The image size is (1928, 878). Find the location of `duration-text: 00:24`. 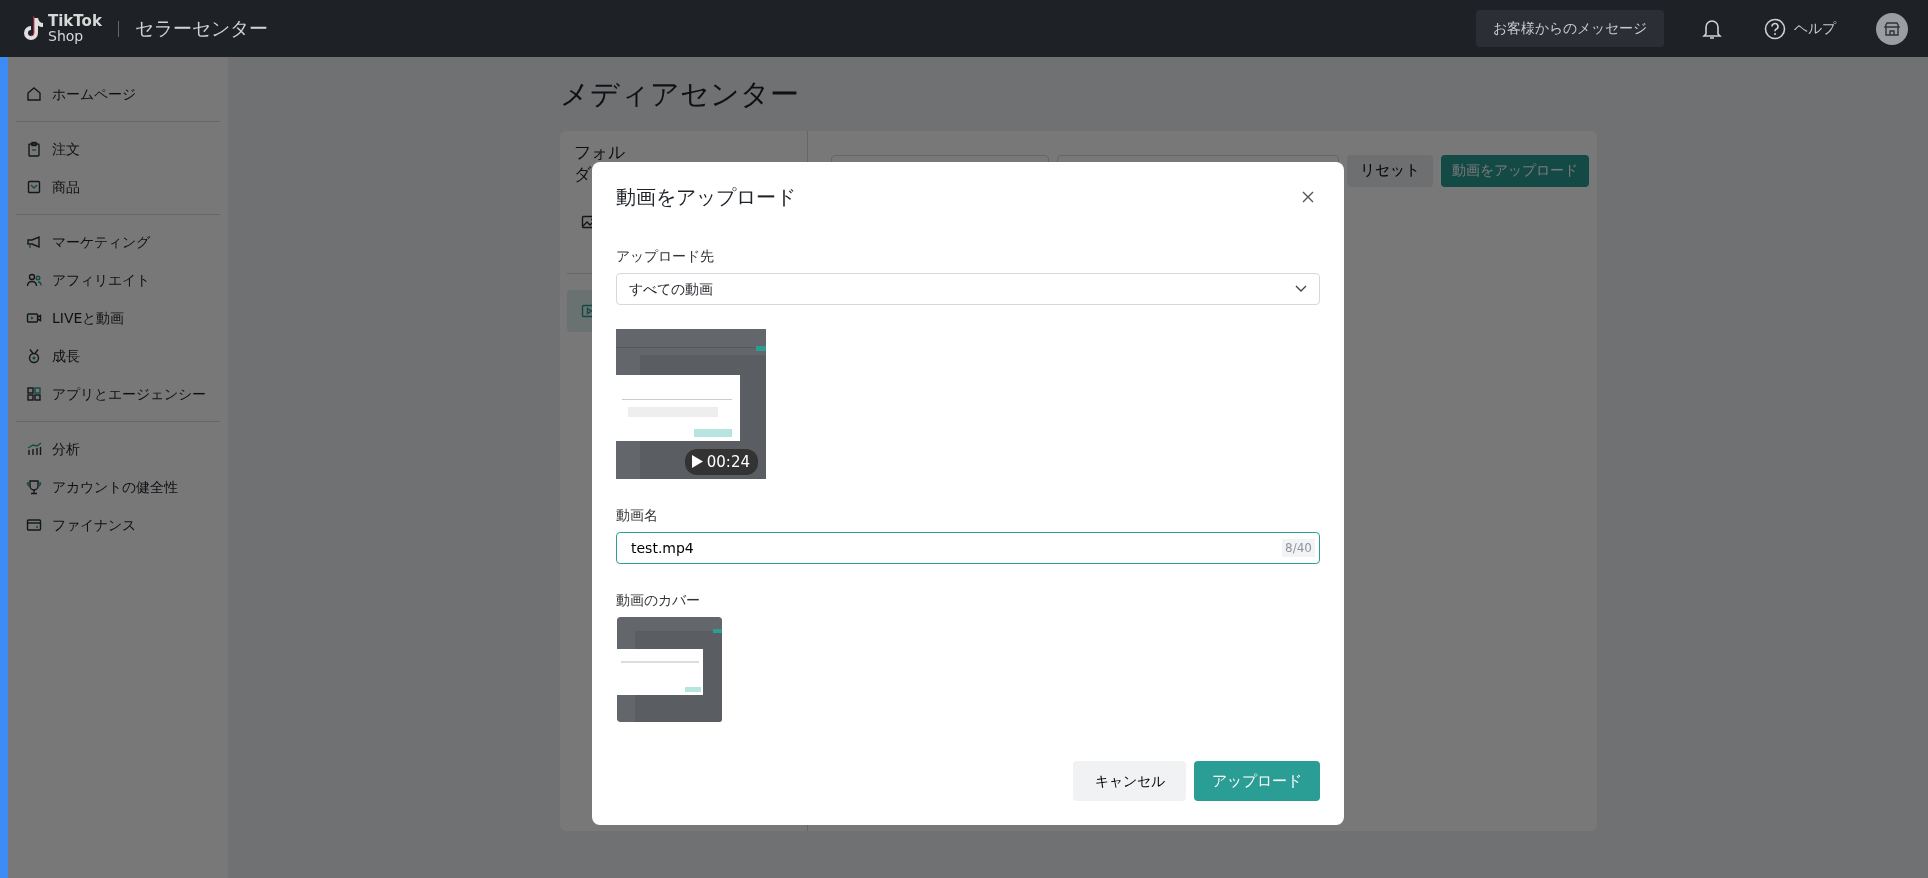

duration-text: 00:24 is located at coordinates (728, 462).